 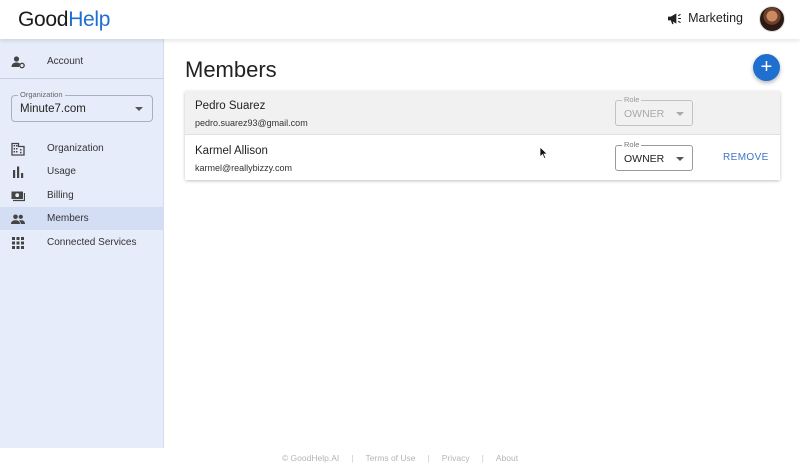 I want to click on people-icon, so click(x=18, y=219).